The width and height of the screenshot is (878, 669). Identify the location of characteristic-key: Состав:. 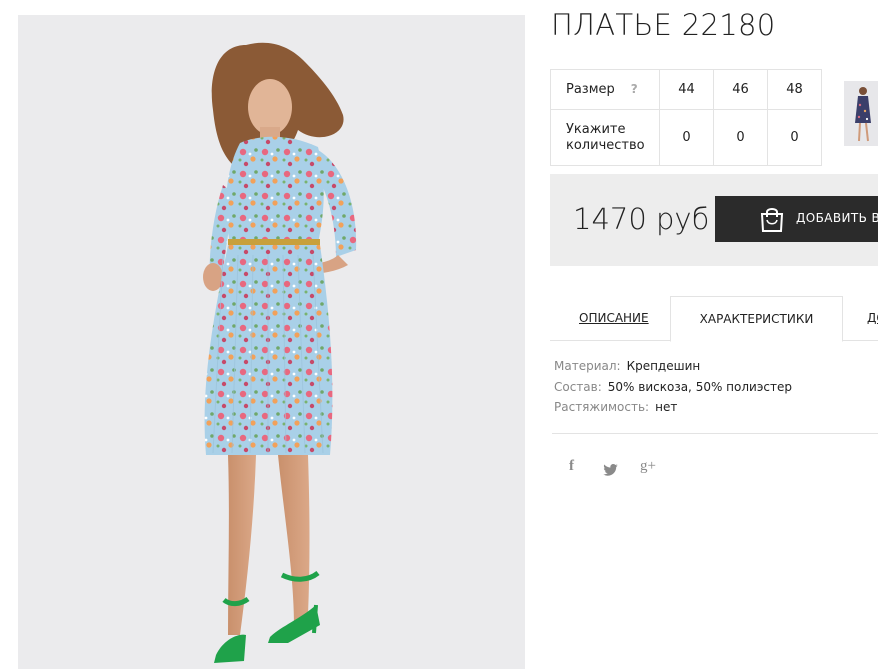
(578, 386).